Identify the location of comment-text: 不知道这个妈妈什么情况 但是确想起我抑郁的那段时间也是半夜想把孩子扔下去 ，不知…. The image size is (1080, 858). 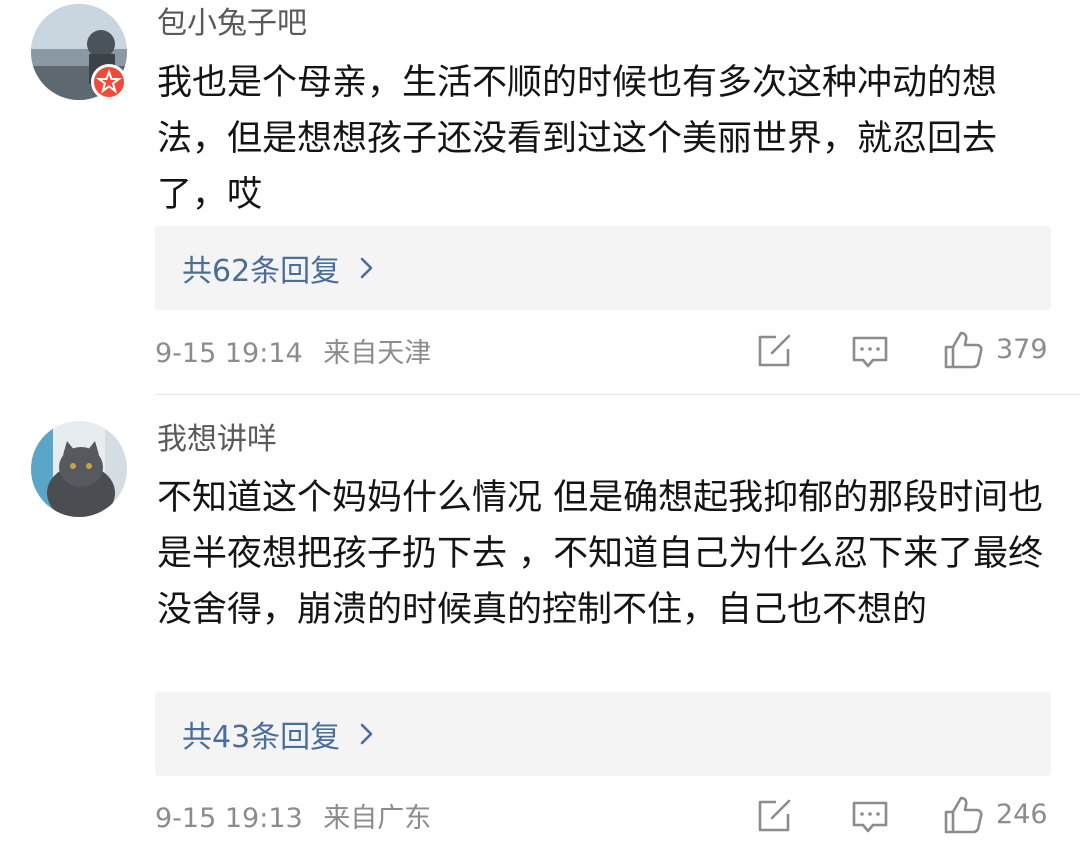
(600, 554).